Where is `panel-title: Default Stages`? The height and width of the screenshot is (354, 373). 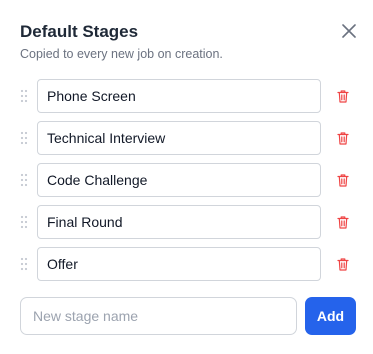
panel-title: Default Stages is located at coordinates (79, 31).